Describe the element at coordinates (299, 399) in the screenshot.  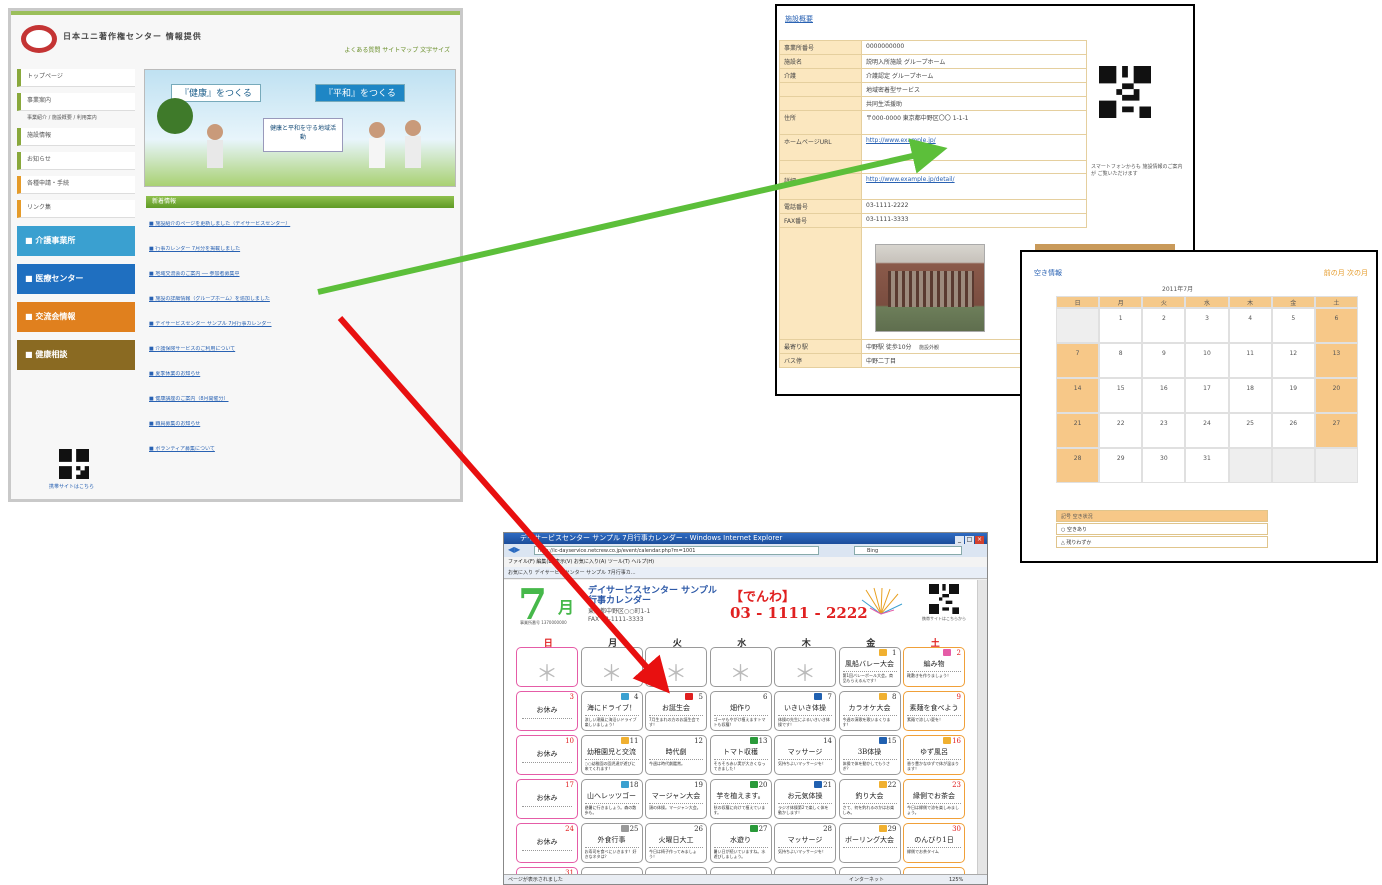
I see `news-item: ■ 健康講座のご案内（8月開催分）` at that location.